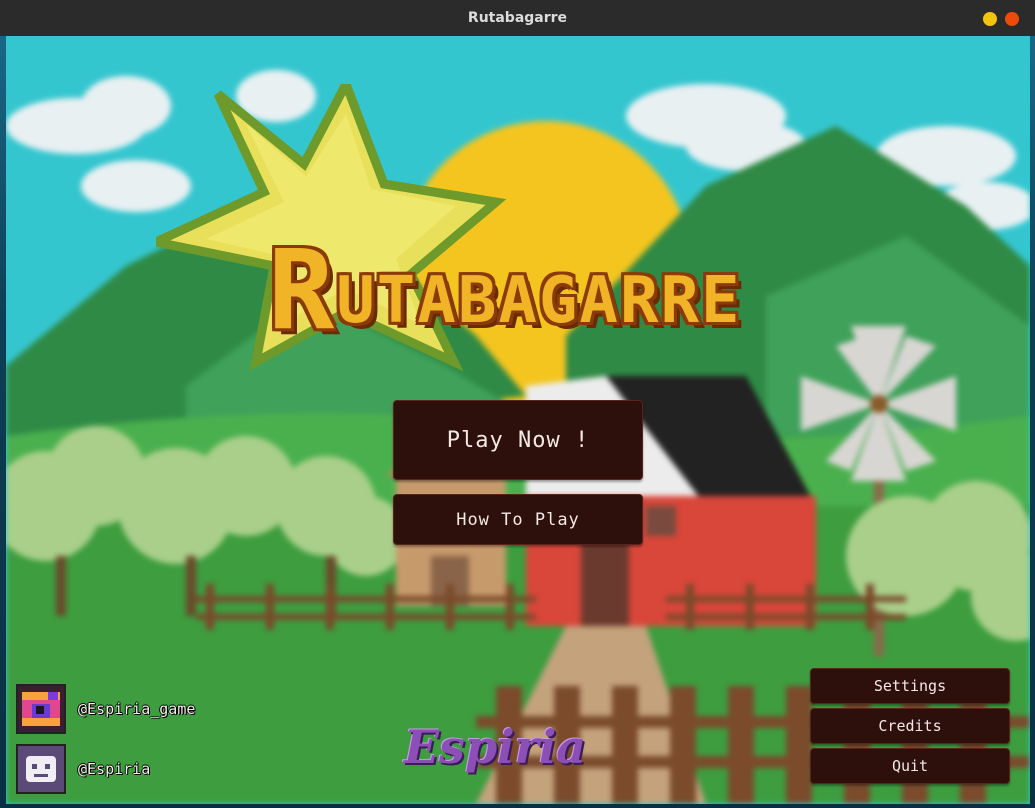 Image resolution: width=1035 pixels, height=808 pixels. I want to click on social-link-studio: @Espiria, so click(83, 769).